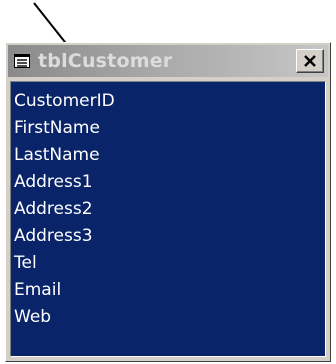 The width and height of the screenshot is (336, 364). I want to click on field-item-customerid: CustomerID, so click(168, 101).